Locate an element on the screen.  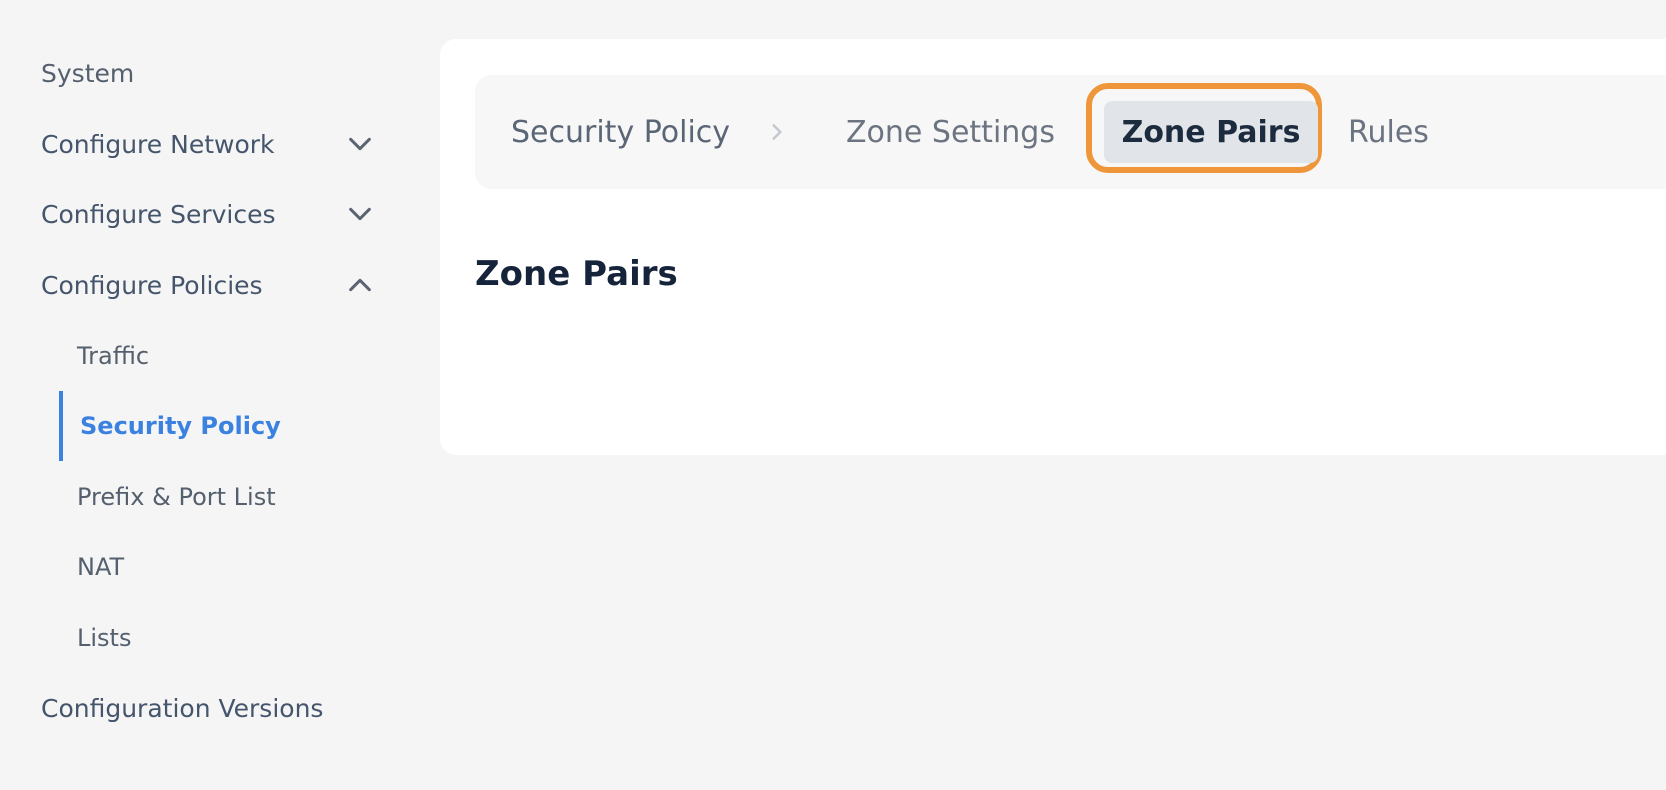
sidebar-item-configure-policies: Configure Policies is located at coordinates (211, 285).